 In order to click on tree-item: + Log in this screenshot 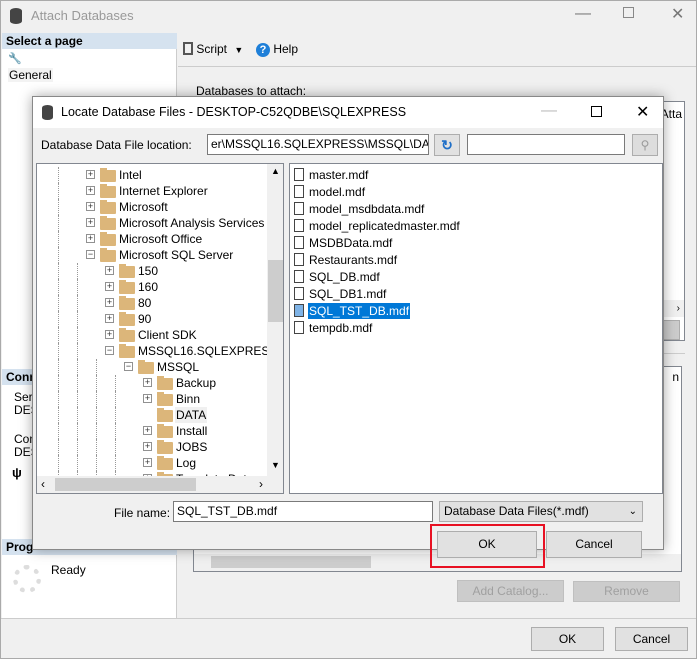, I will do `click(152, 463)`.